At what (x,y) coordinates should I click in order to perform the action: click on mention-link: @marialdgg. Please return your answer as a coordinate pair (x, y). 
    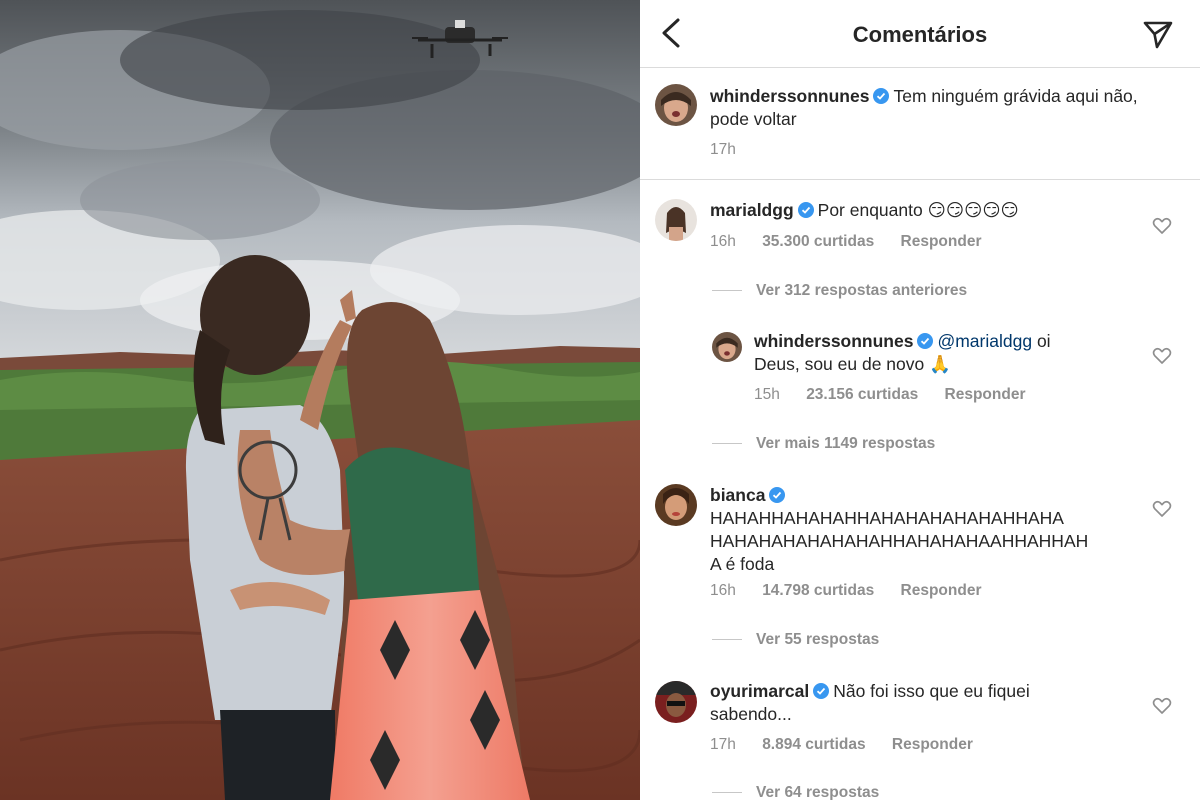
    Looking at the image, I should click on (984, 341).